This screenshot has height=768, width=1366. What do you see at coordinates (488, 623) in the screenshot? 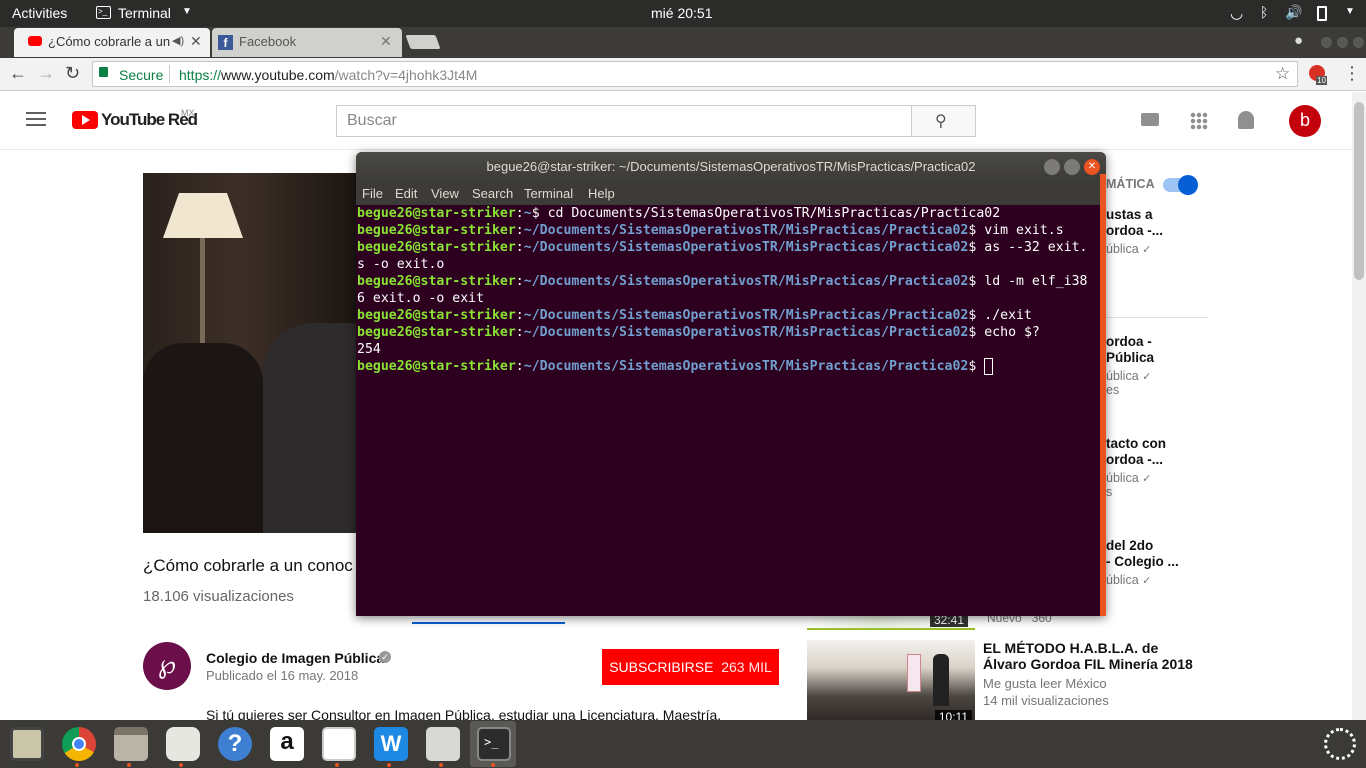
I see `like-bar` at bounding box center [488, 623].